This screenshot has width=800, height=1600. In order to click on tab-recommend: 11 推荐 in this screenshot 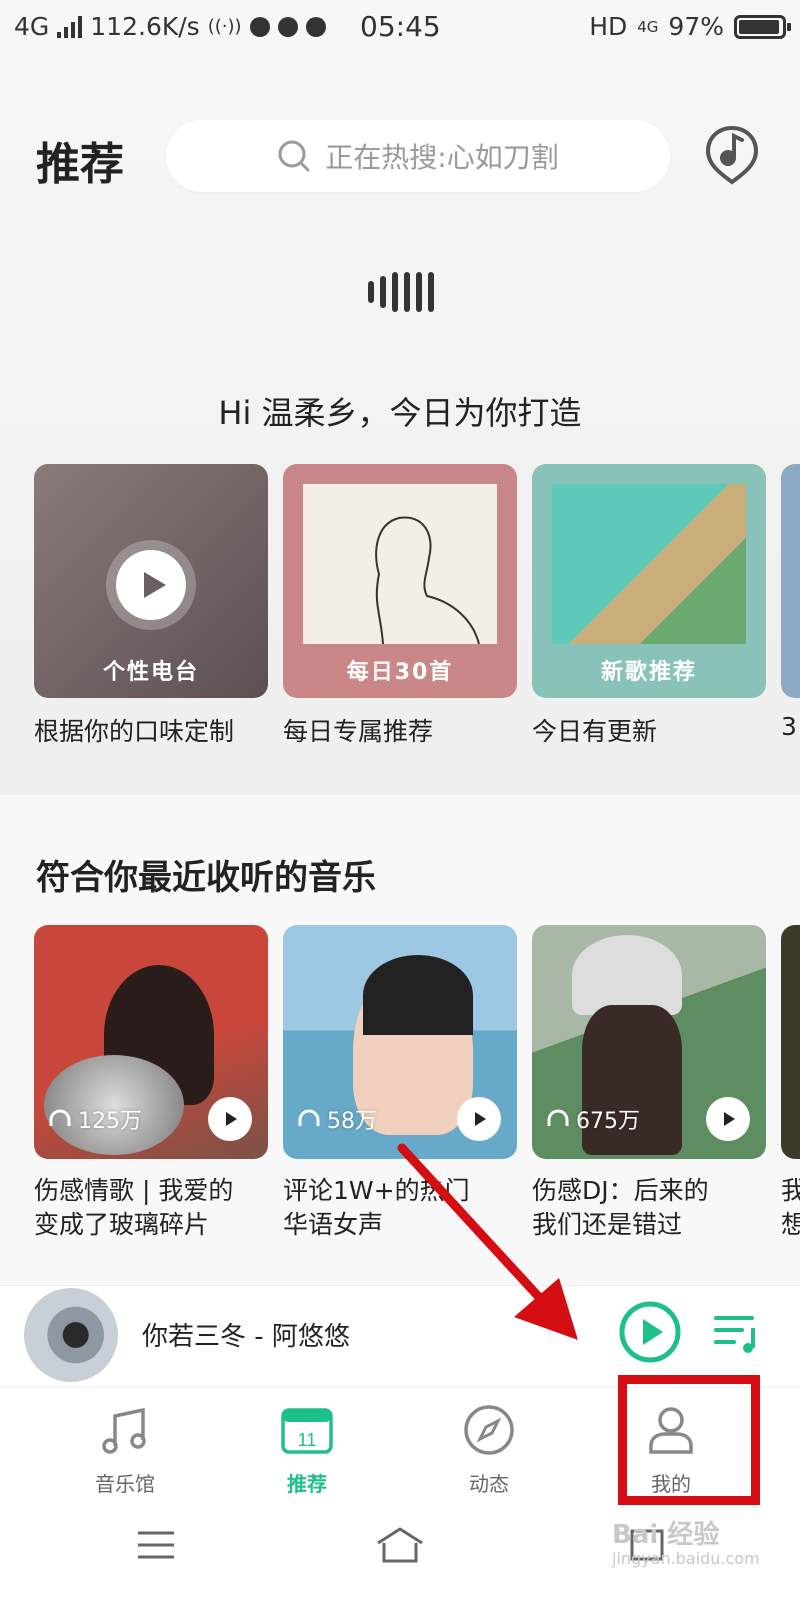, I will do `click(307, 1447)`.